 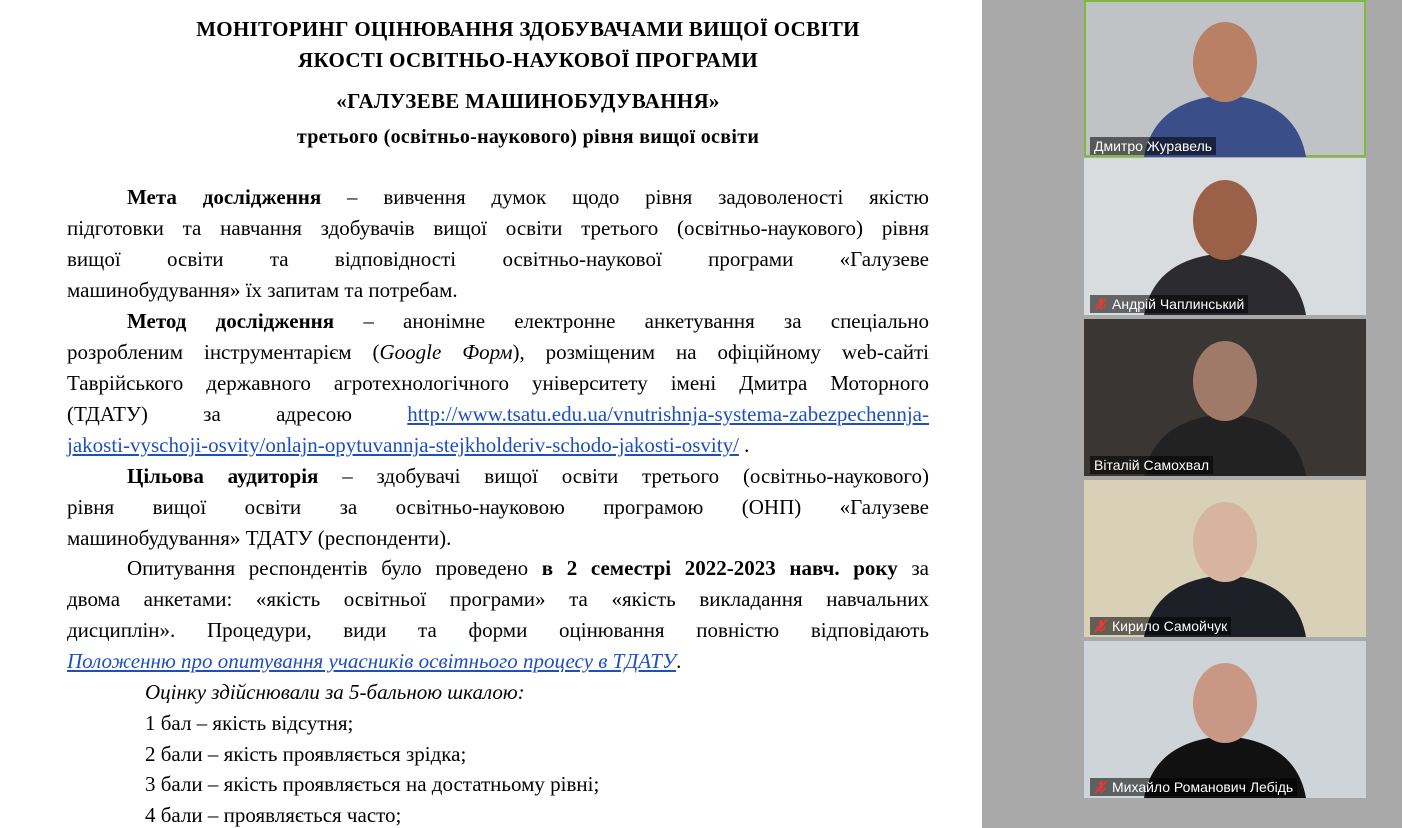 What do you see at coordinates (237, 414) in the screenshot?
I see `method-text-4a: (ТДАТУ) за адресою` at bounding box center [237, 414].